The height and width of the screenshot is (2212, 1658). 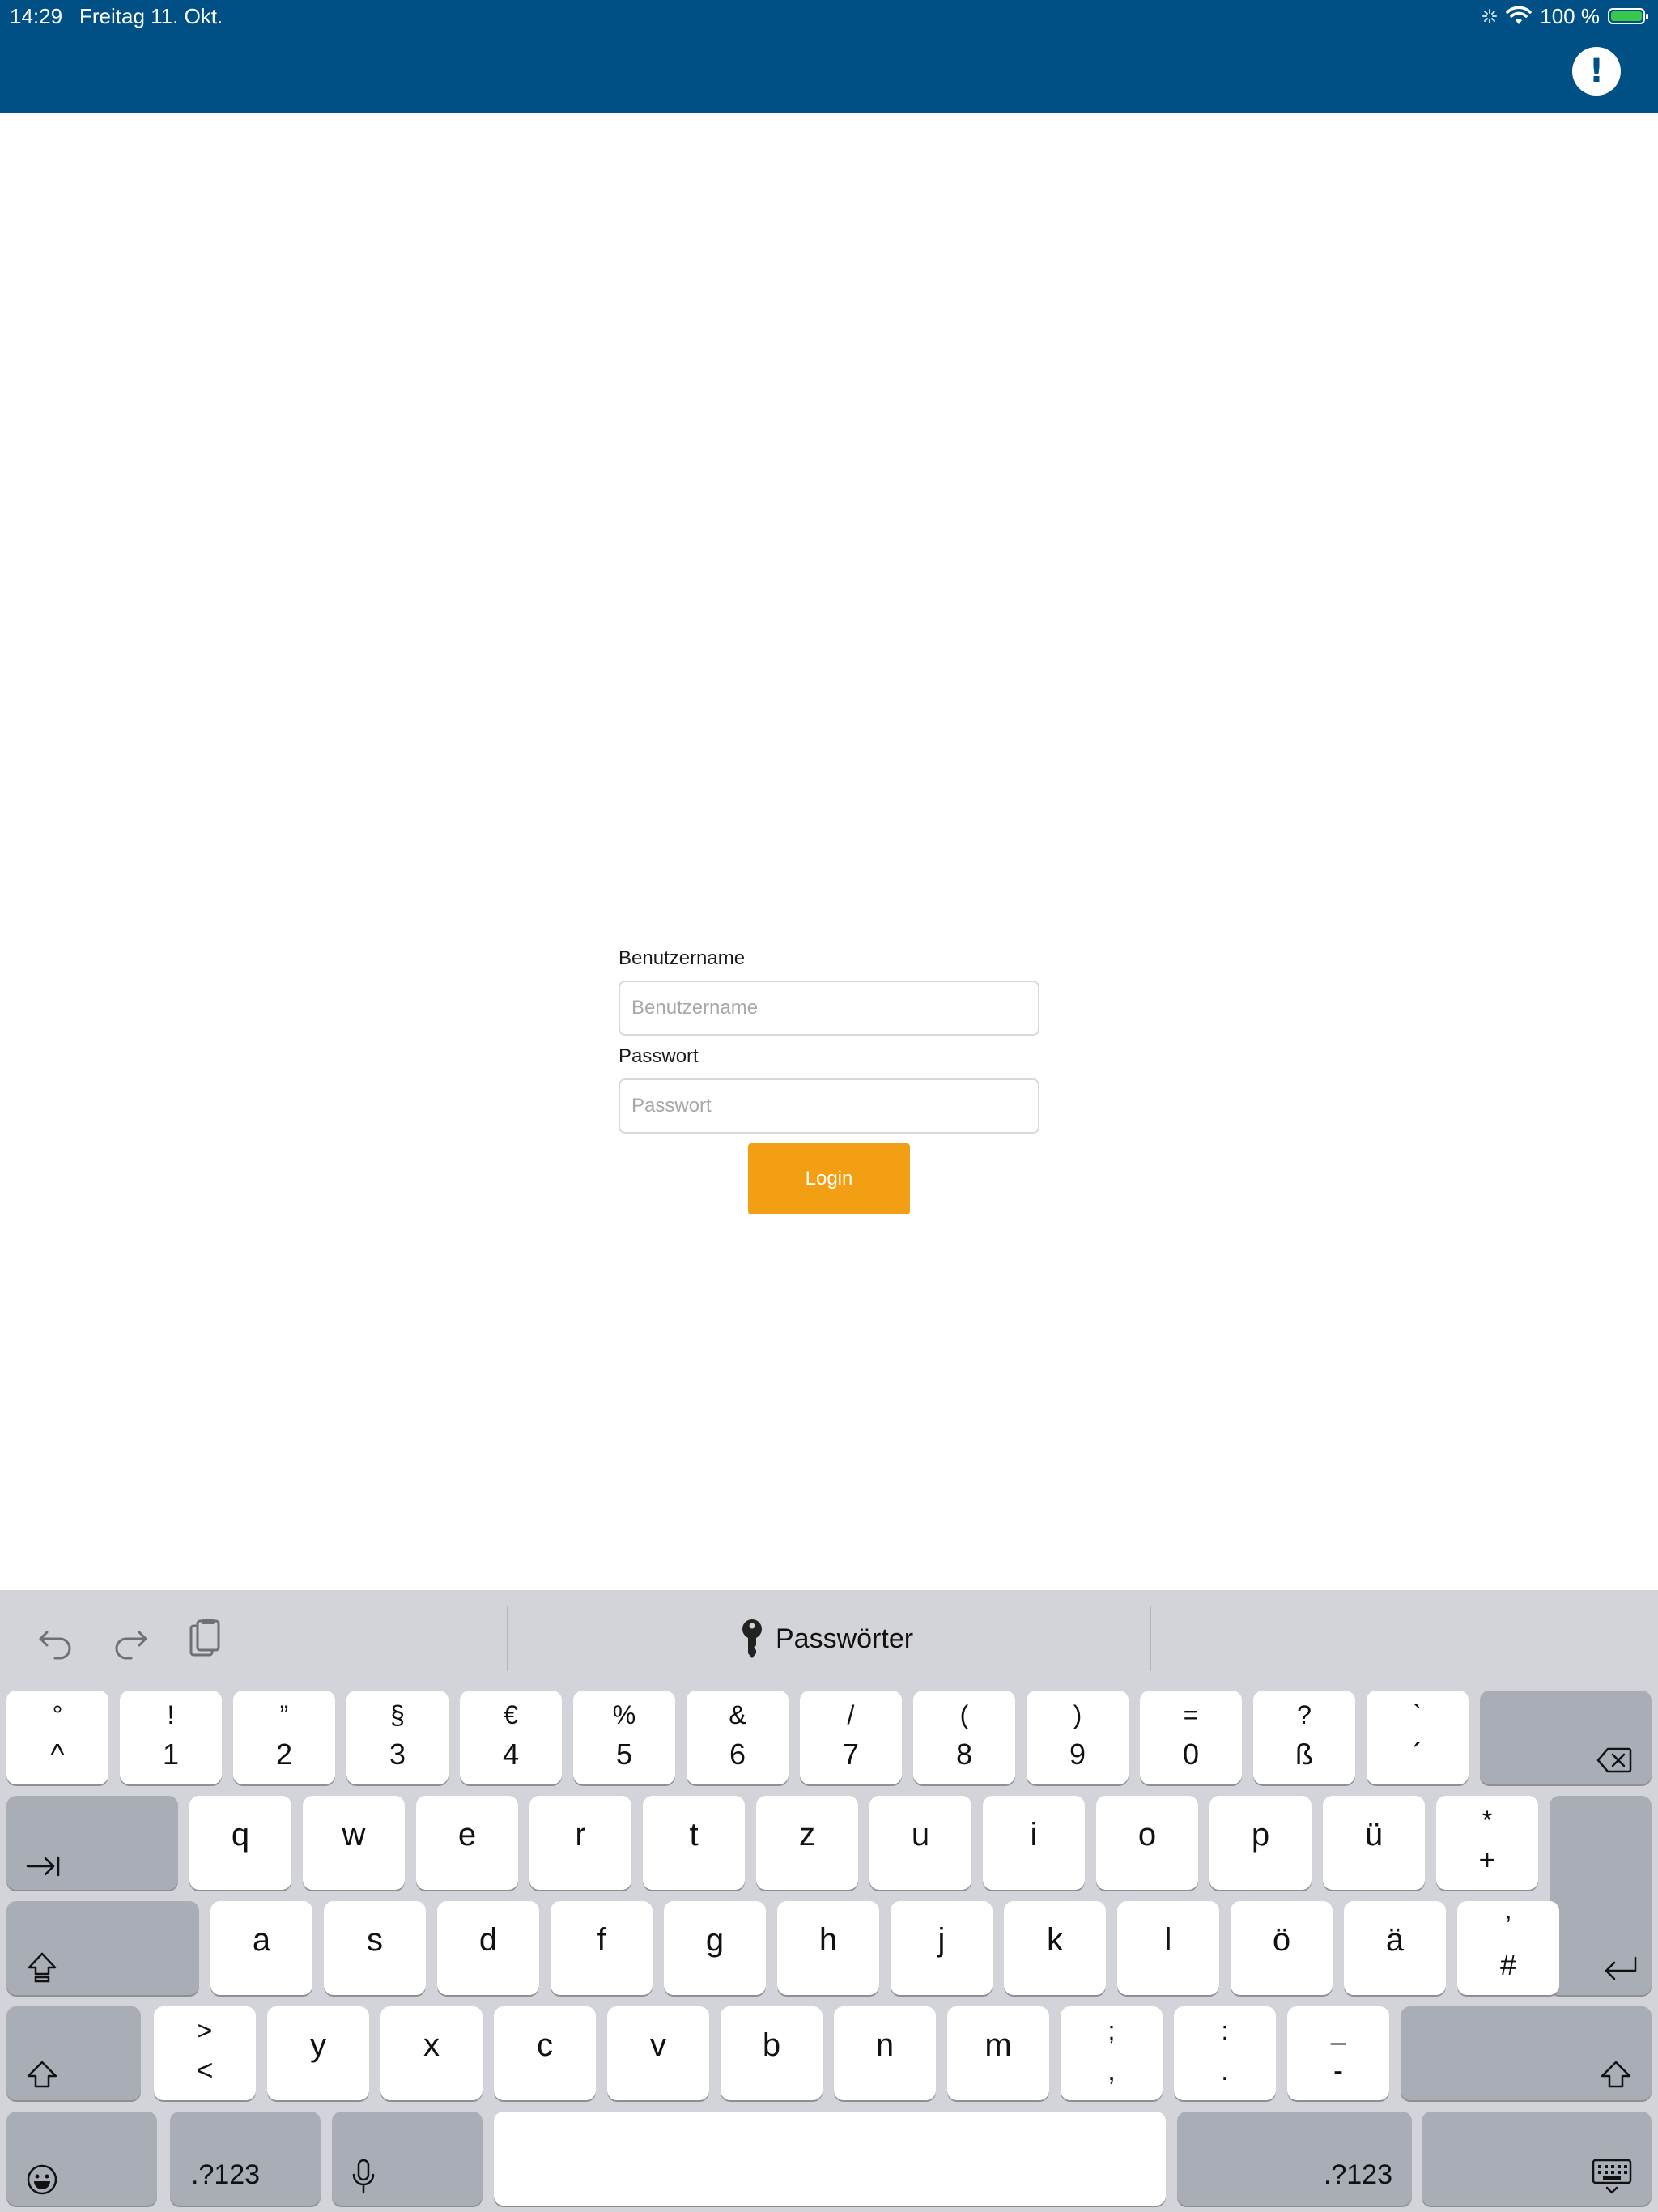 I want to click on key-number-11: ? ß, so click(x=1304, y=1738).